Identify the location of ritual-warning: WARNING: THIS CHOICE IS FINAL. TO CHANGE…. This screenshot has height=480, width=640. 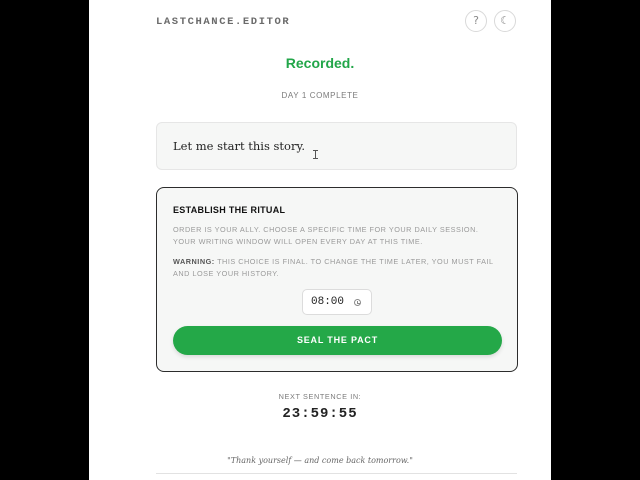
(338, 267).